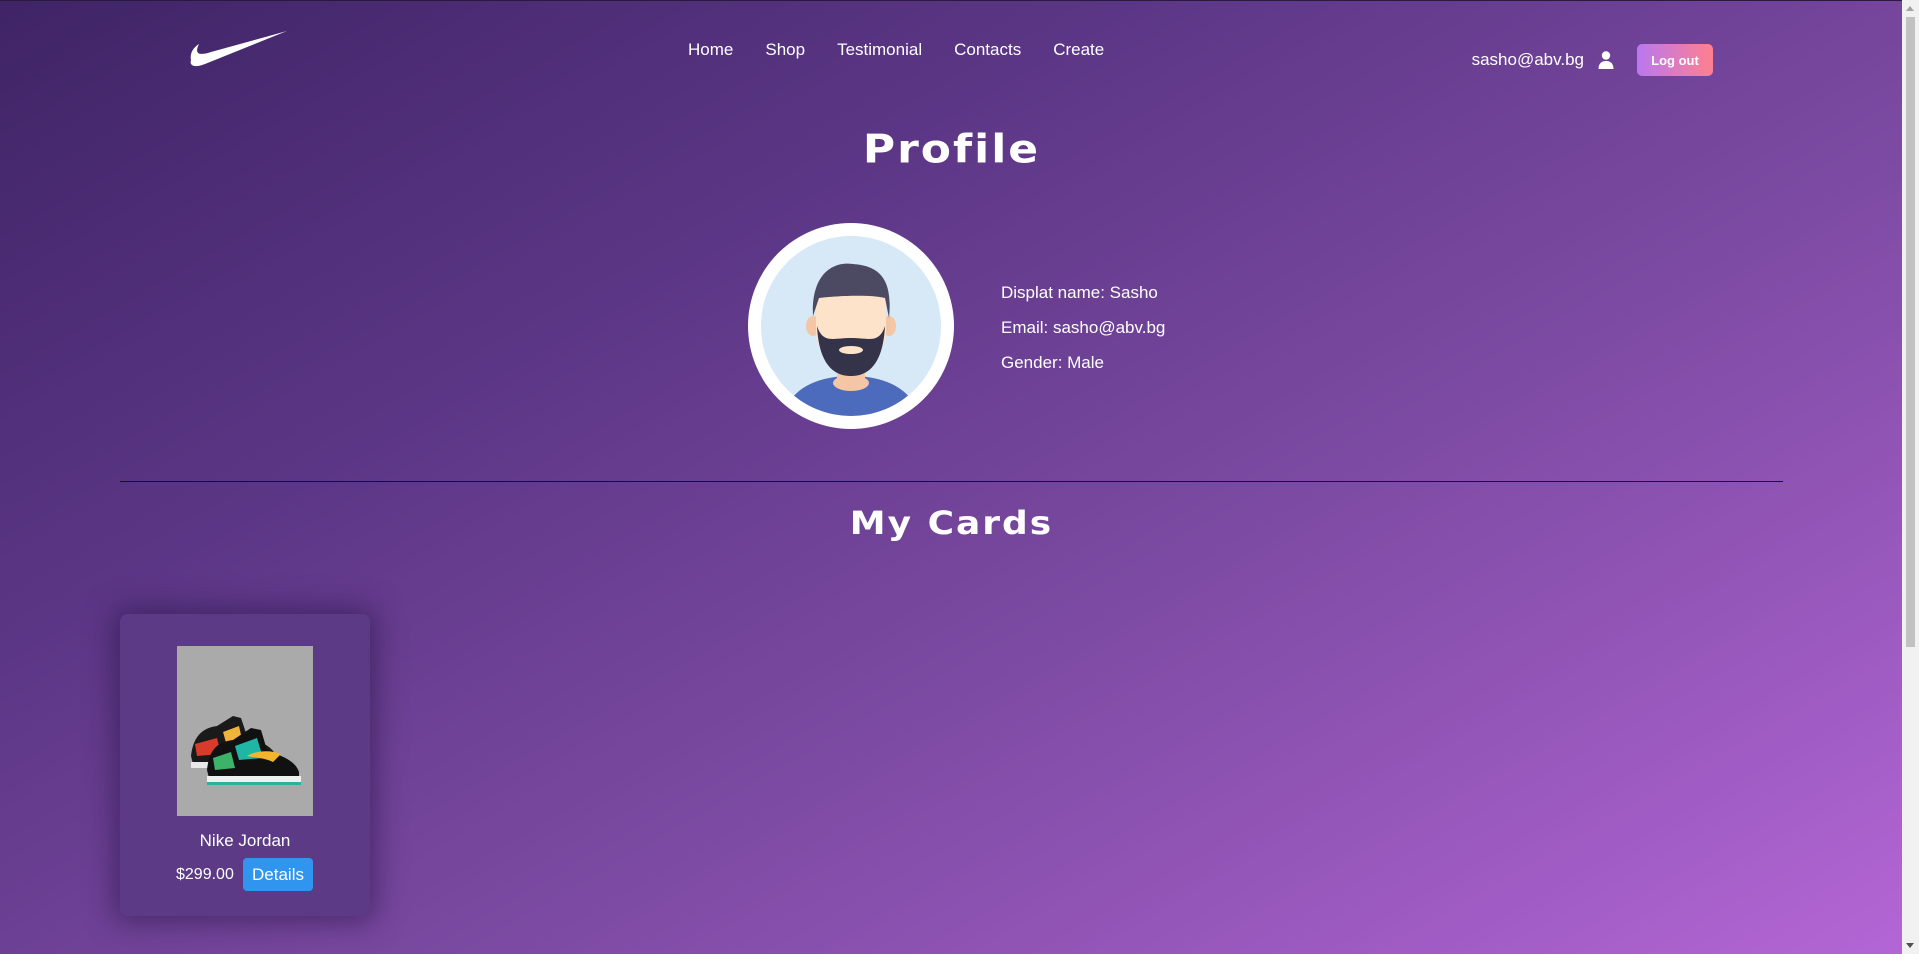 The height and width of the screenshot is (954, 1919). Describe the element at coordinates (951, 523) in the screenshot. I see `my-cards-title: My Cards` at that location.